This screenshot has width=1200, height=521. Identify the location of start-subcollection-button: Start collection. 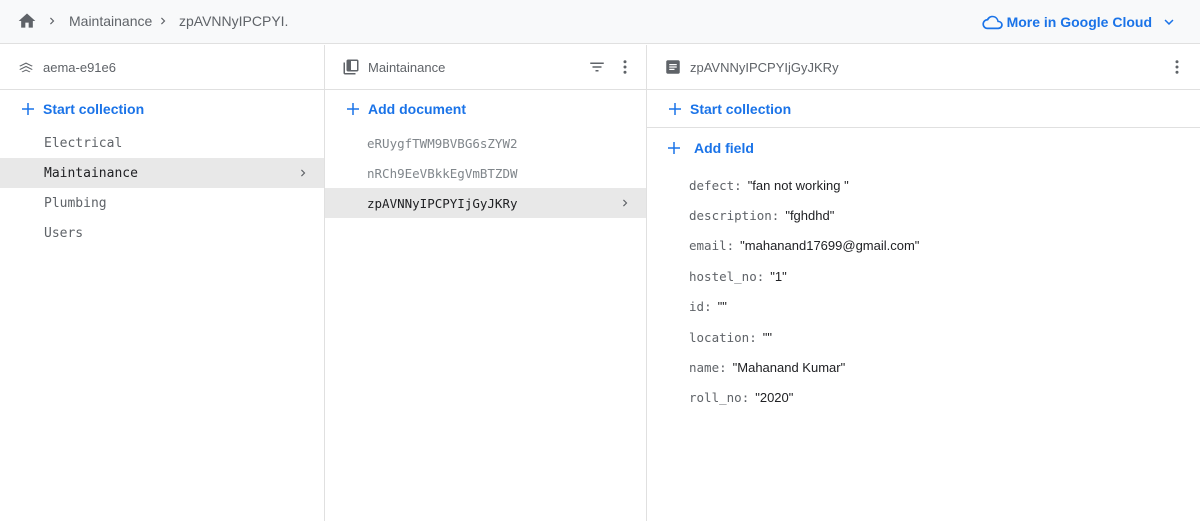
(923, 109).